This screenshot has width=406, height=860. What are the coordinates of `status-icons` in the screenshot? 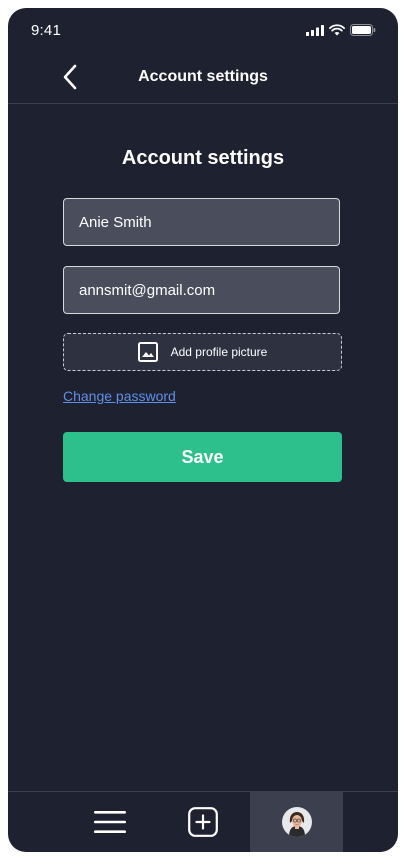 It's located at (341, 30).